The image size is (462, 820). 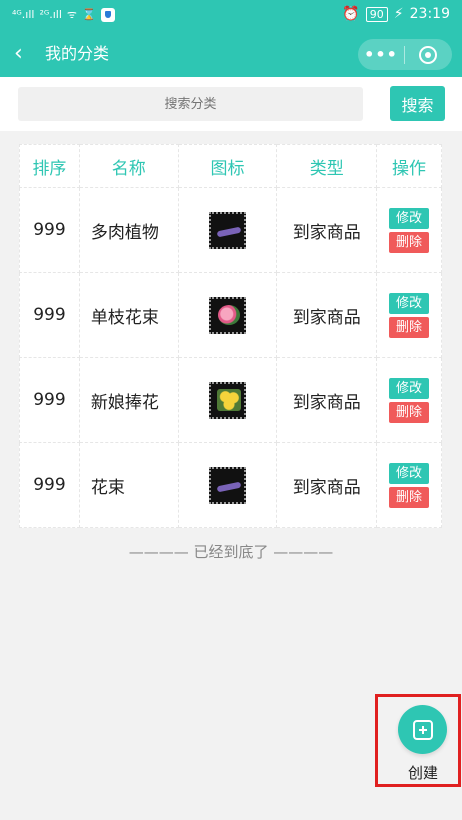 I want to click on signal-4g-icon: ⁴ᴳ.ıll, so click(x=23, y=14).